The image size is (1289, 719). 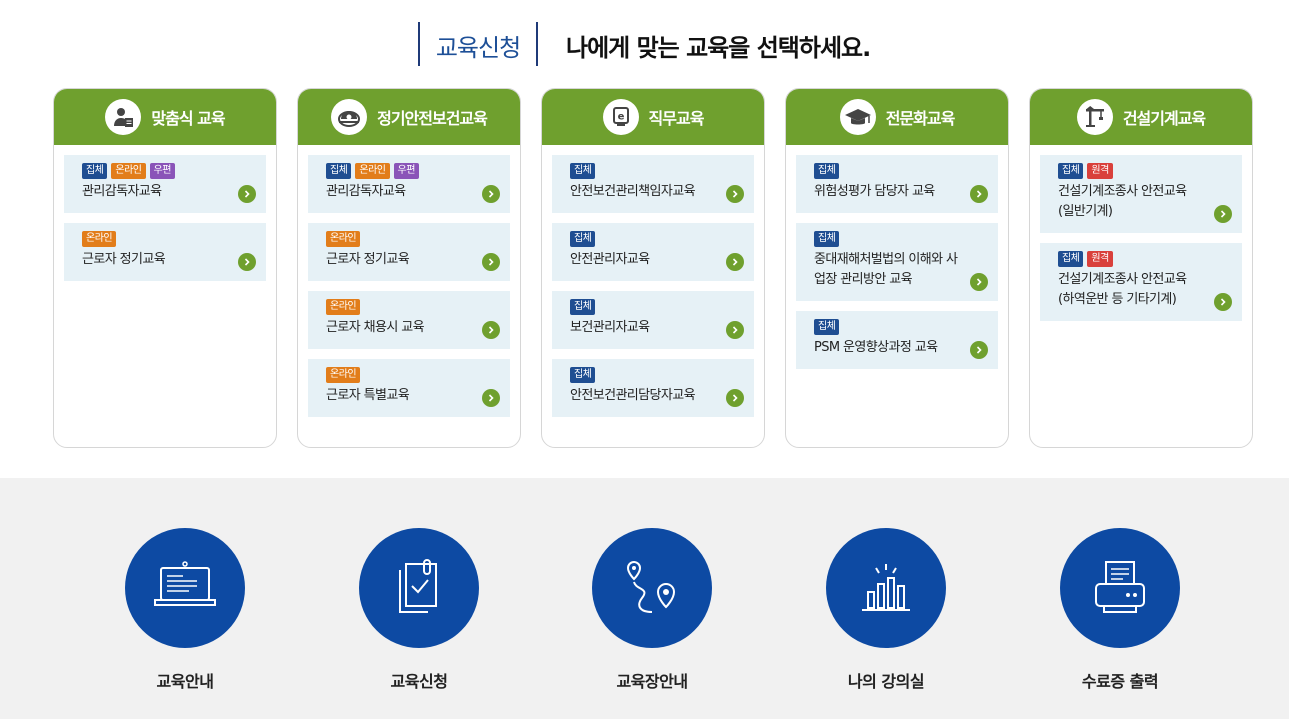 I want to click on course-name: 건설기계조종사 안전교육 (일반기계), so click(x=1122, y=201).